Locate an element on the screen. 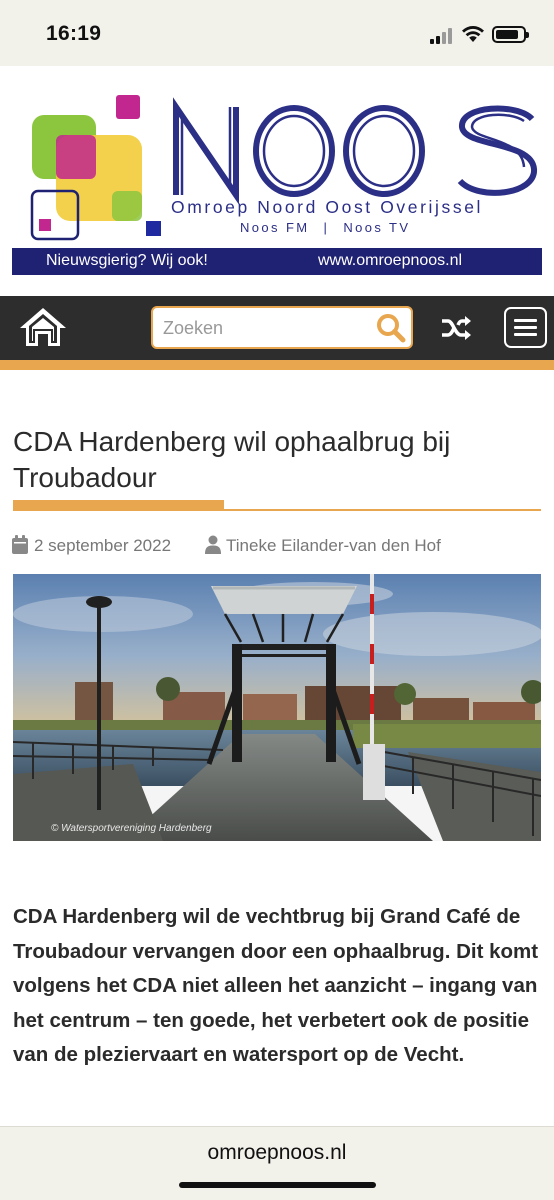 The width and height of the screenshot is (554, 1200). wifi-icon is located at coordinates (473, 34).